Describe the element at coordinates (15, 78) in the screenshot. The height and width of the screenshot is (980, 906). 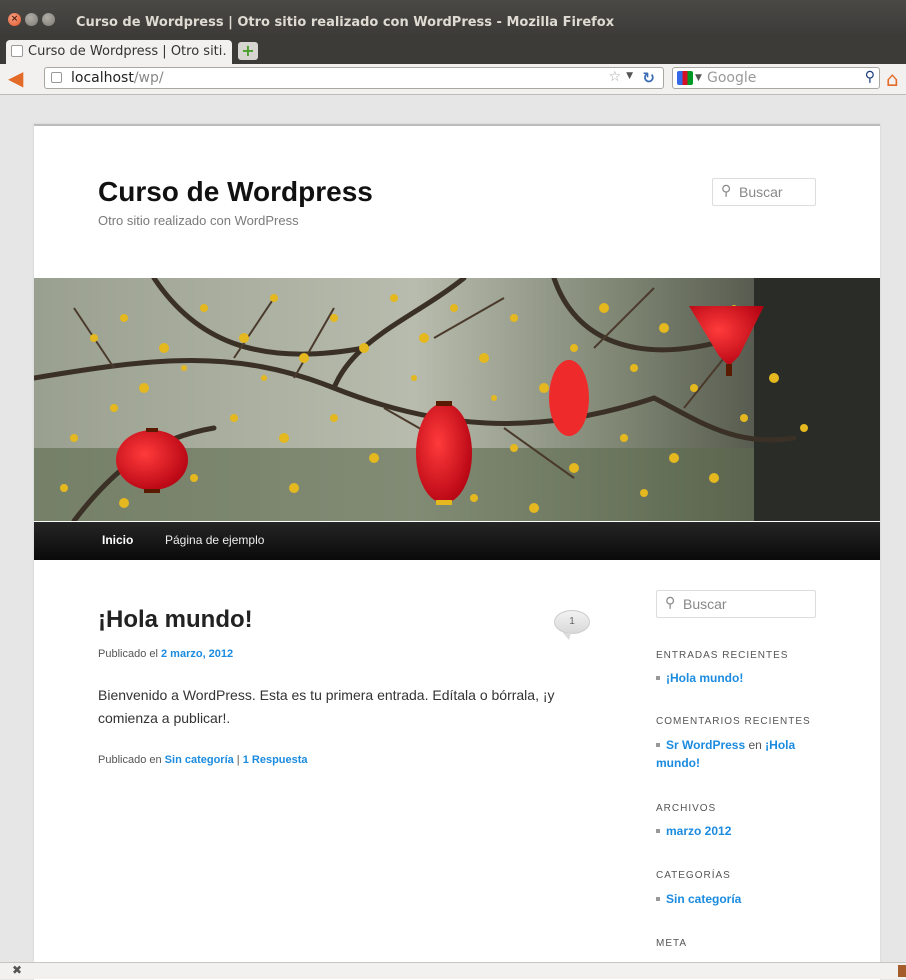
I see `back-arrow-icon: ◀` at that location.